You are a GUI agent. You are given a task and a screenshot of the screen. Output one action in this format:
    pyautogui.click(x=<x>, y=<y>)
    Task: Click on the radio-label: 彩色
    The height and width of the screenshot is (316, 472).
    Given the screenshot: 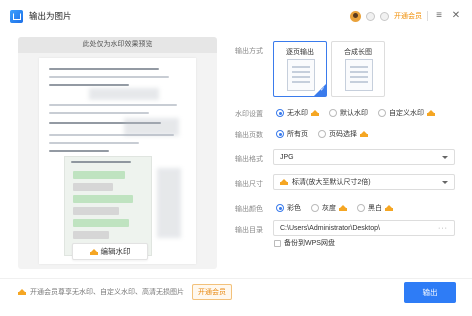 What is the action you would take?
    pyautogui.click(x=294, y=208)
    